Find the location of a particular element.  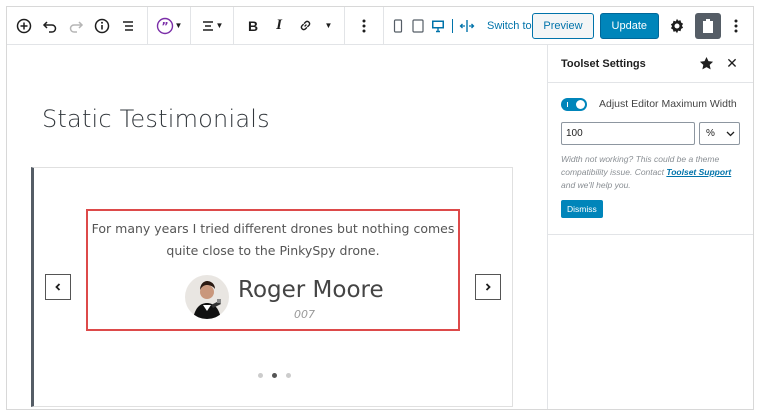

slider-next-button is located at coordinates (488, 287).